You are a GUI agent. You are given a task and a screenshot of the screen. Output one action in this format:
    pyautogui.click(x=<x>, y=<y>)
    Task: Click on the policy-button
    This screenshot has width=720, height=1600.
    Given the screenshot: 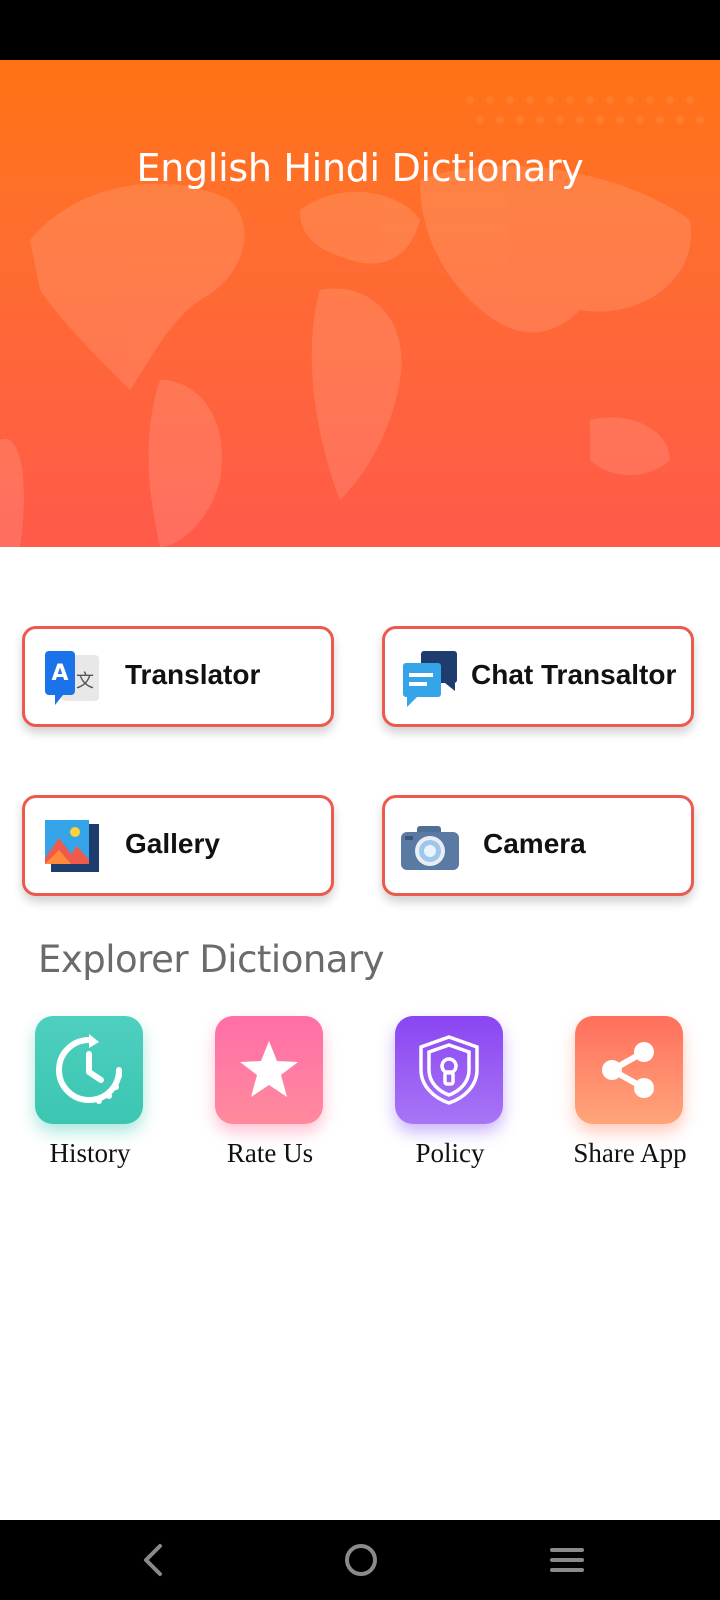 What is the action you would take?
    pyautogui.click(x=449, y=1070)
    